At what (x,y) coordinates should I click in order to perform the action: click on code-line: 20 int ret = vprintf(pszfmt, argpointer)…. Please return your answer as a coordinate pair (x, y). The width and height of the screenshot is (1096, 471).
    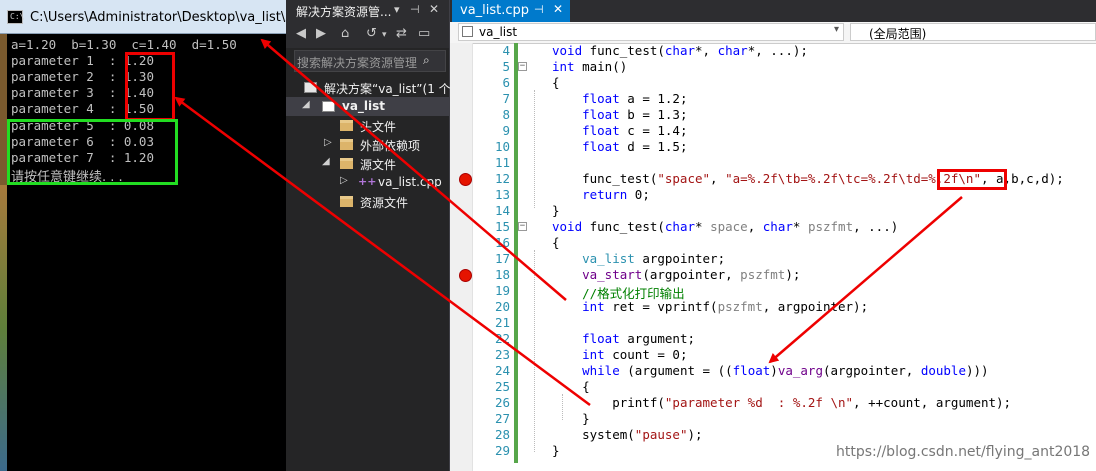
    Looking at the image, I should click on (784, 307).